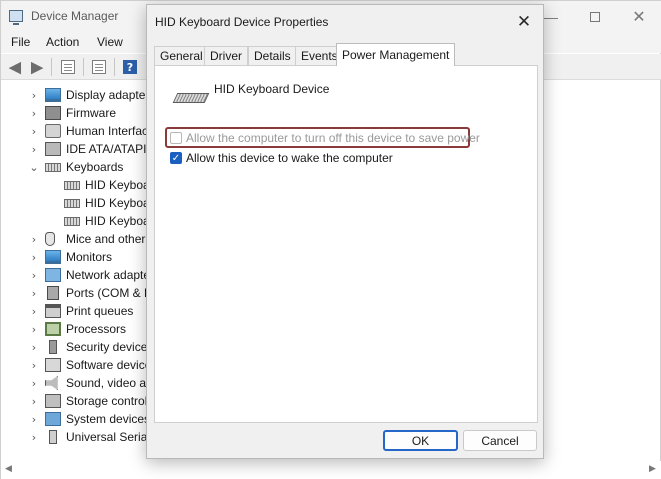 The height and width of the screenshot is (479, 661). I want to click on tab-driver: Driver, so click(226, 55).